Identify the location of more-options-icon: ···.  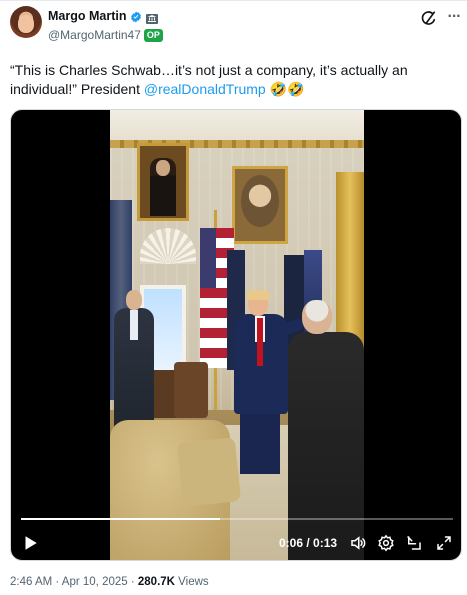
(454, 18).